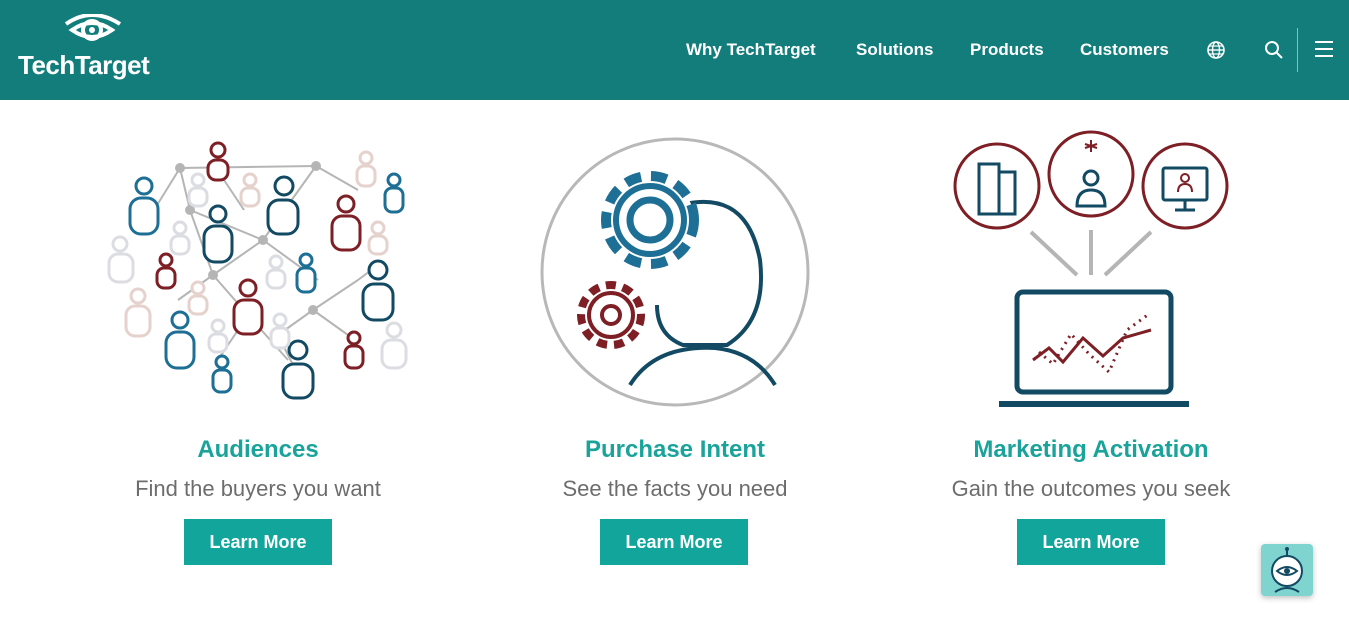  Describe the element at coordinates (1091, 268) in the screenshot. I see `laptop-activation-illustration` at that location.